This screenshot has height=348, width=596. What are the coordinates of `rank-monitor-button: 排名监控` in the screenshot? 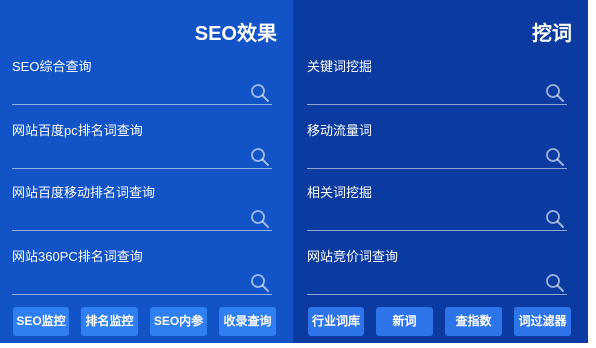 It's located at (109, 321).